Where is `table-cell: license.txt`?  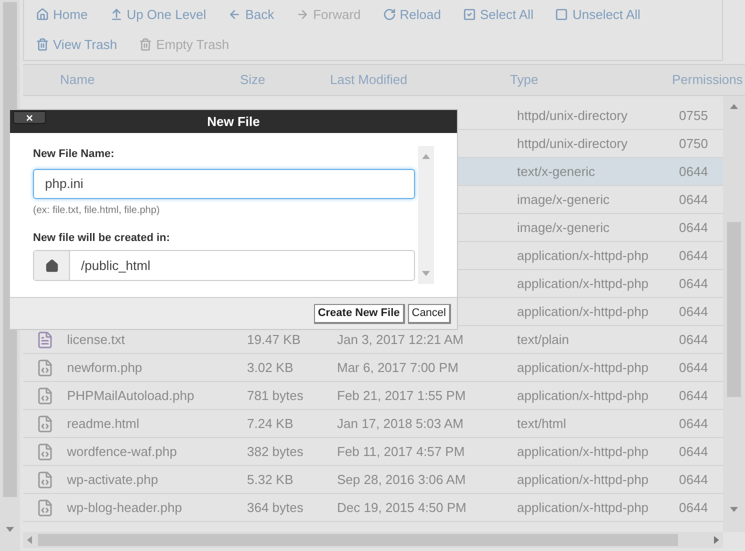
table-cell: license.txt is located at coordinates (96, 339).